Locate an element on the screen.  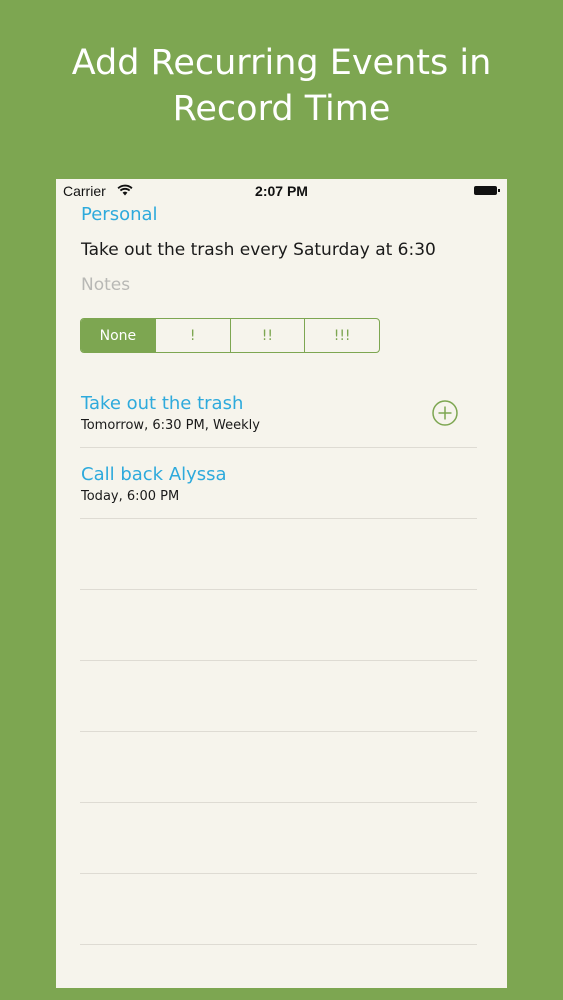
notes-input: Notes is located at coordinates (105, 285).